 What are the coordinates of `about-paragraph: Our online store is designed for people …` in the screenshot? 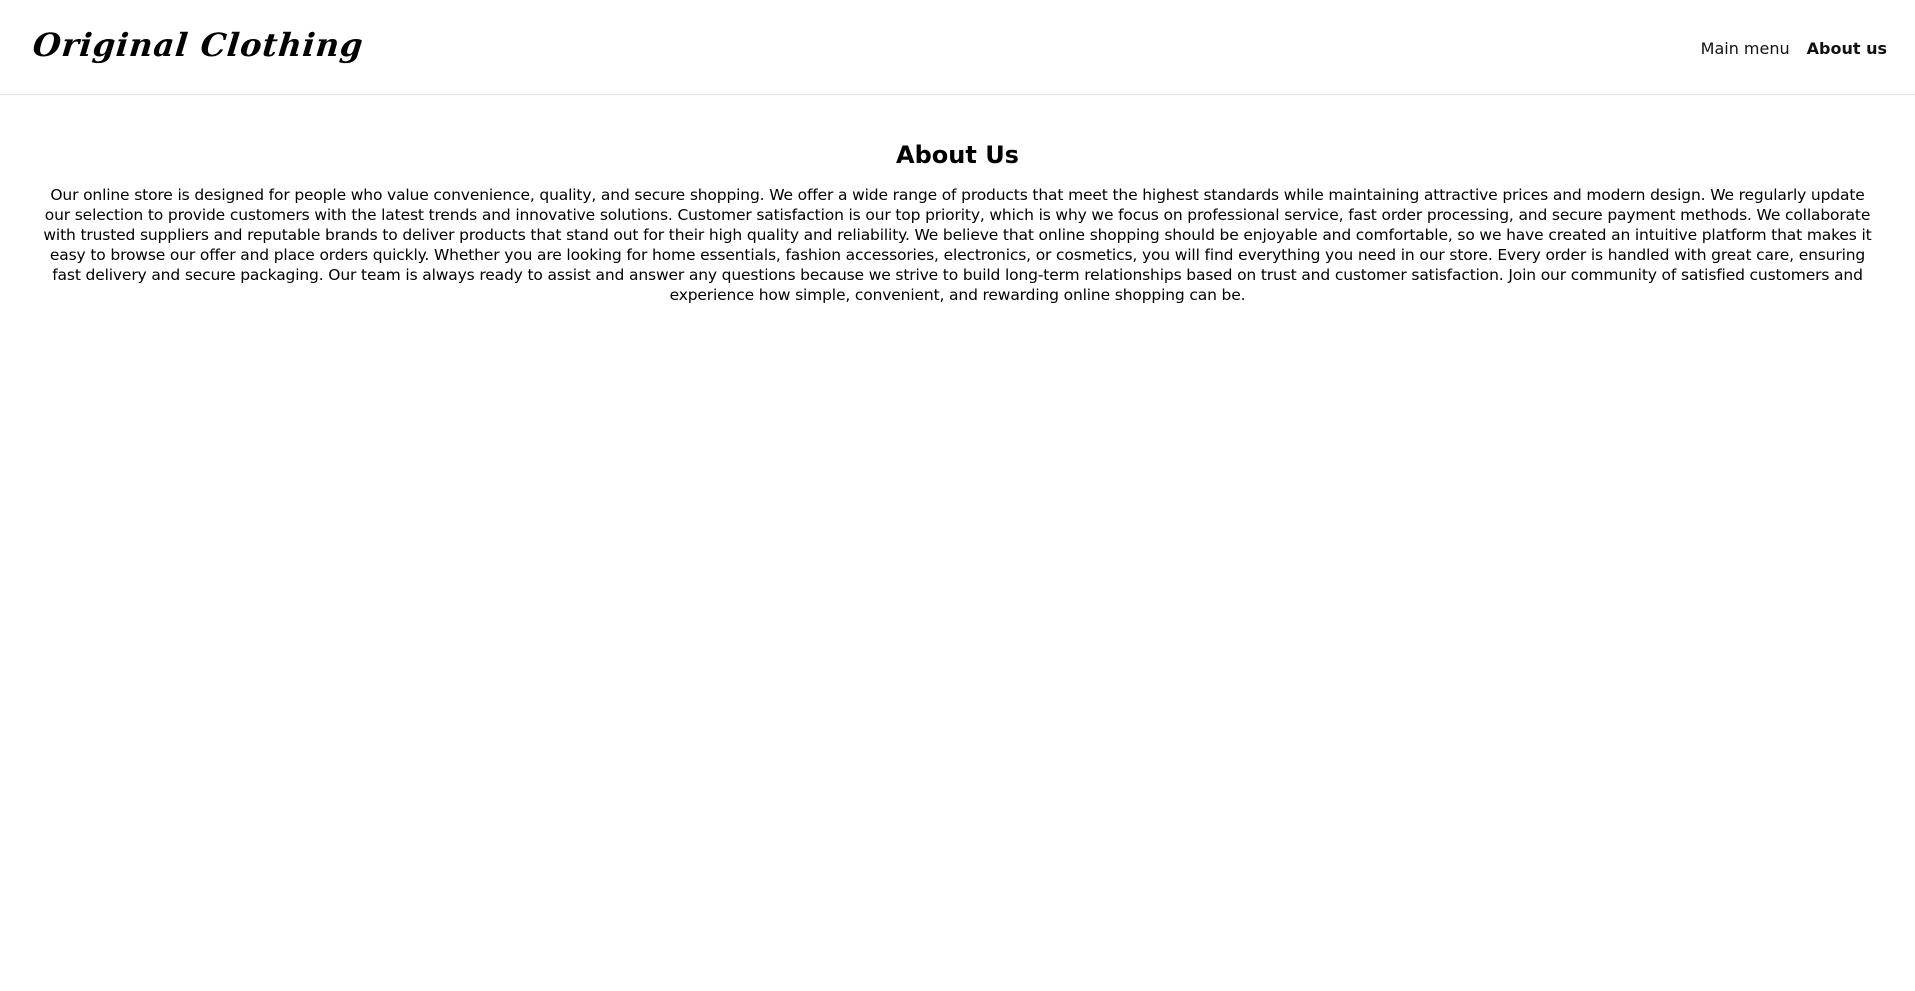 It's located at (957, 245).